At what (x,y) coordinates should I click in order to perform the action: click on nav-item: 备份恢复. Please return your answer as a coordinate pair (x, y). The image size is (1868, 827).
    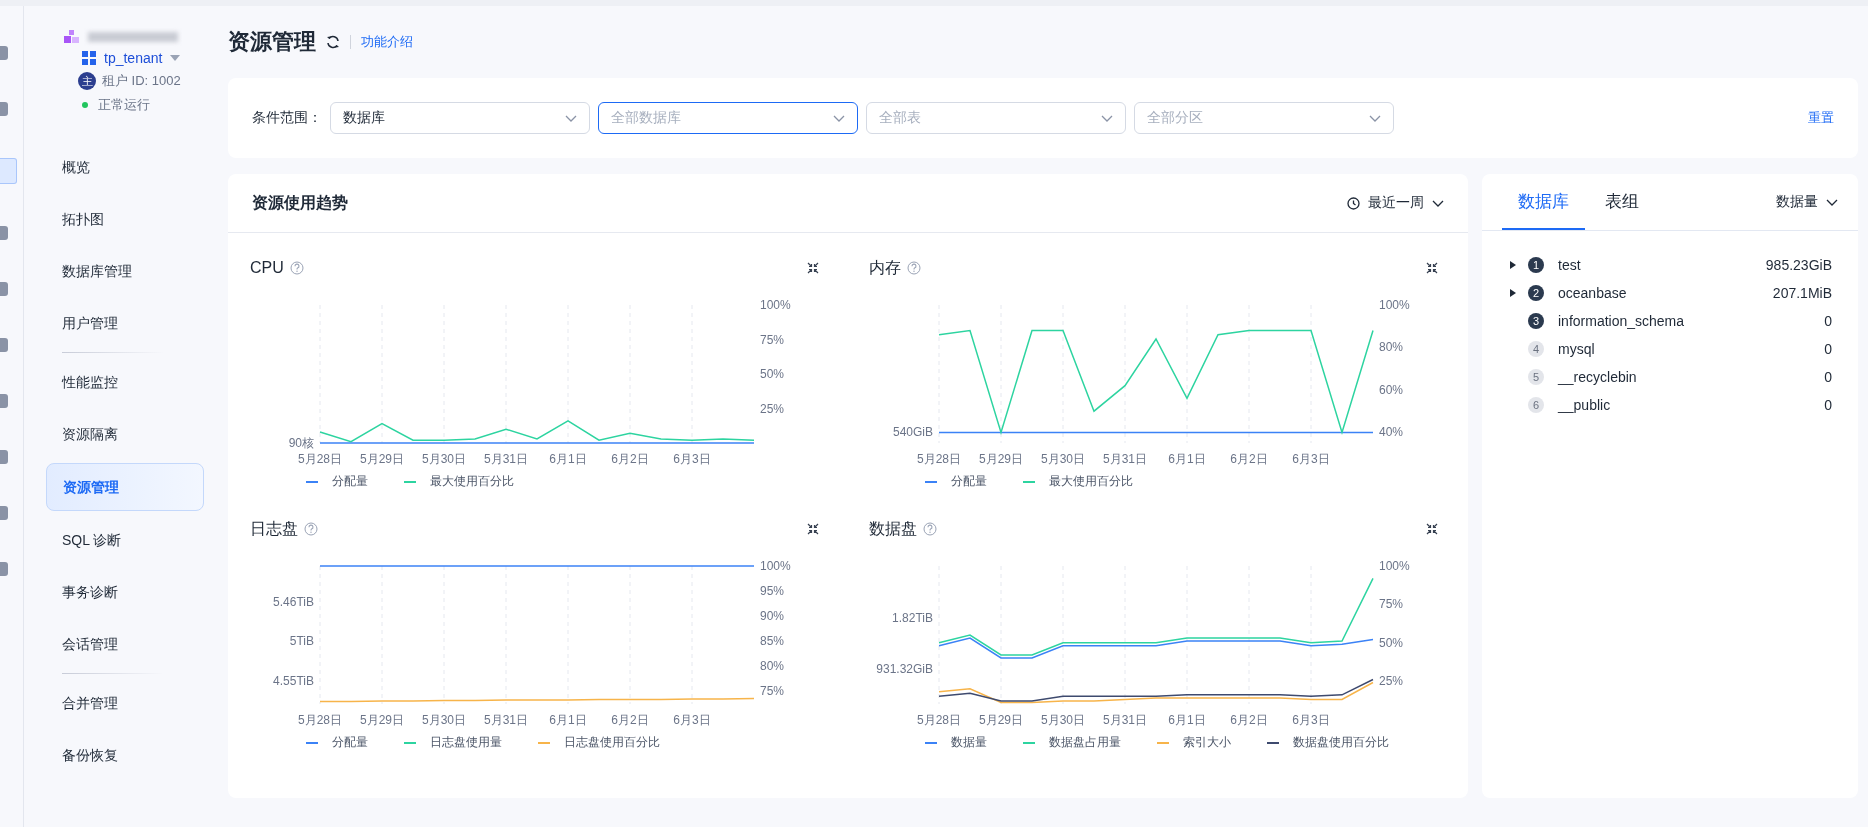
    Looking at the image, I should click on (125, 755).